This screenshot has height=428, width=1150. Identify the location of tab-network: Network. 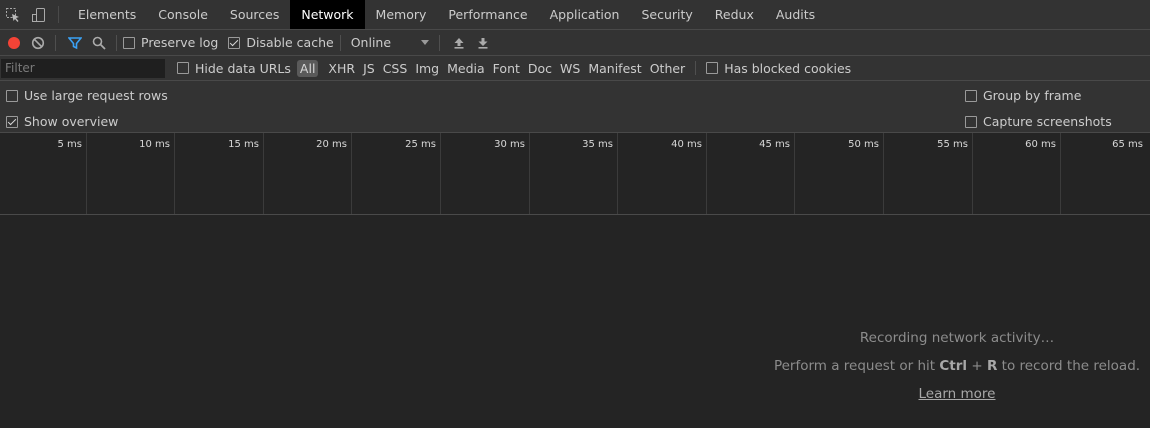
(327, 14).